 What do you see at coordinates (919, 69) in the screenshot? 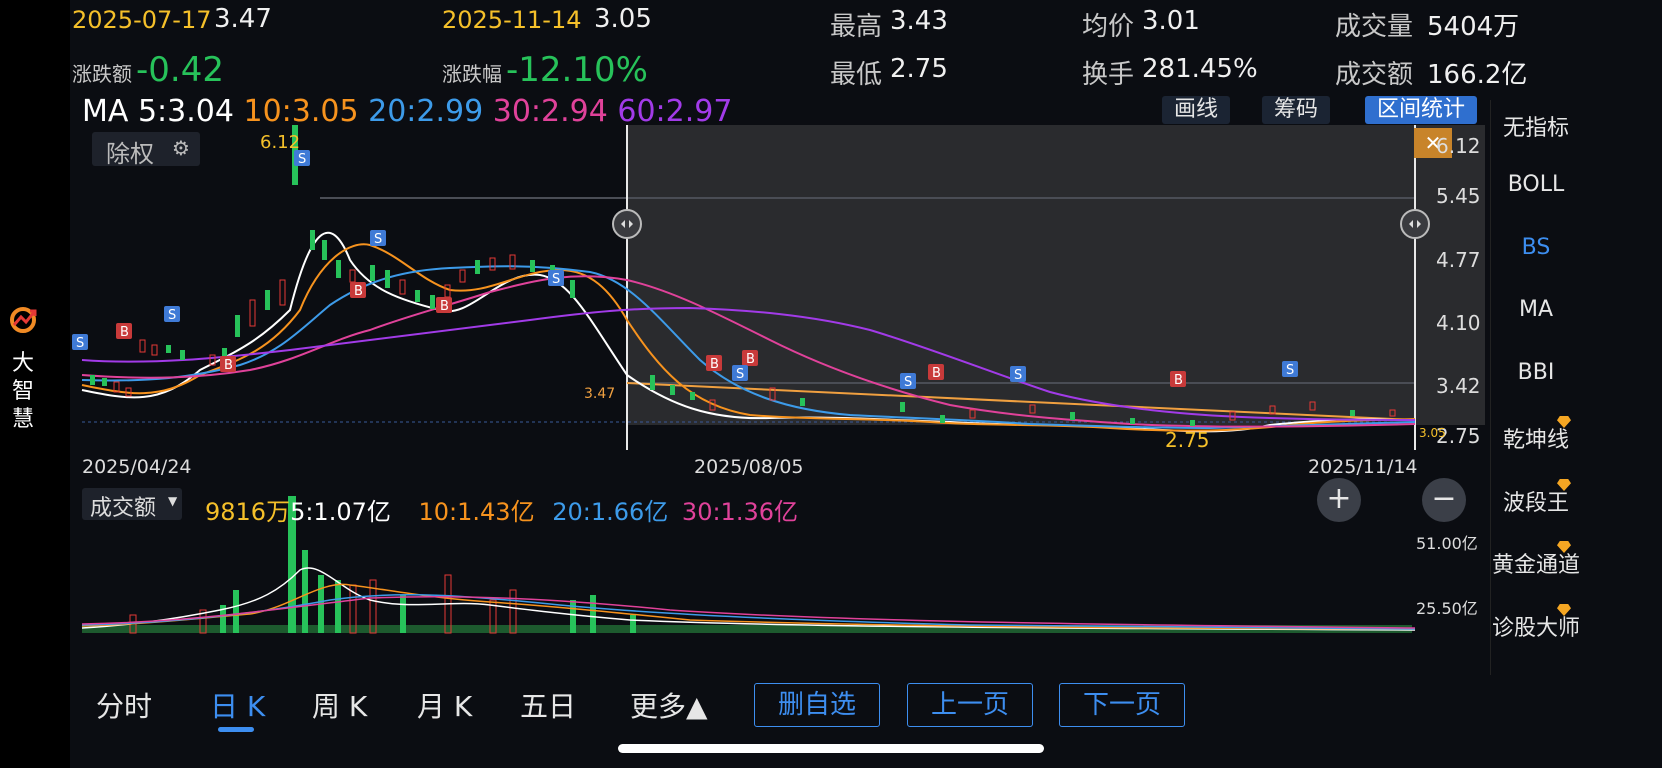
I see `low-value: 2.75` at bounding box center [919, 69].